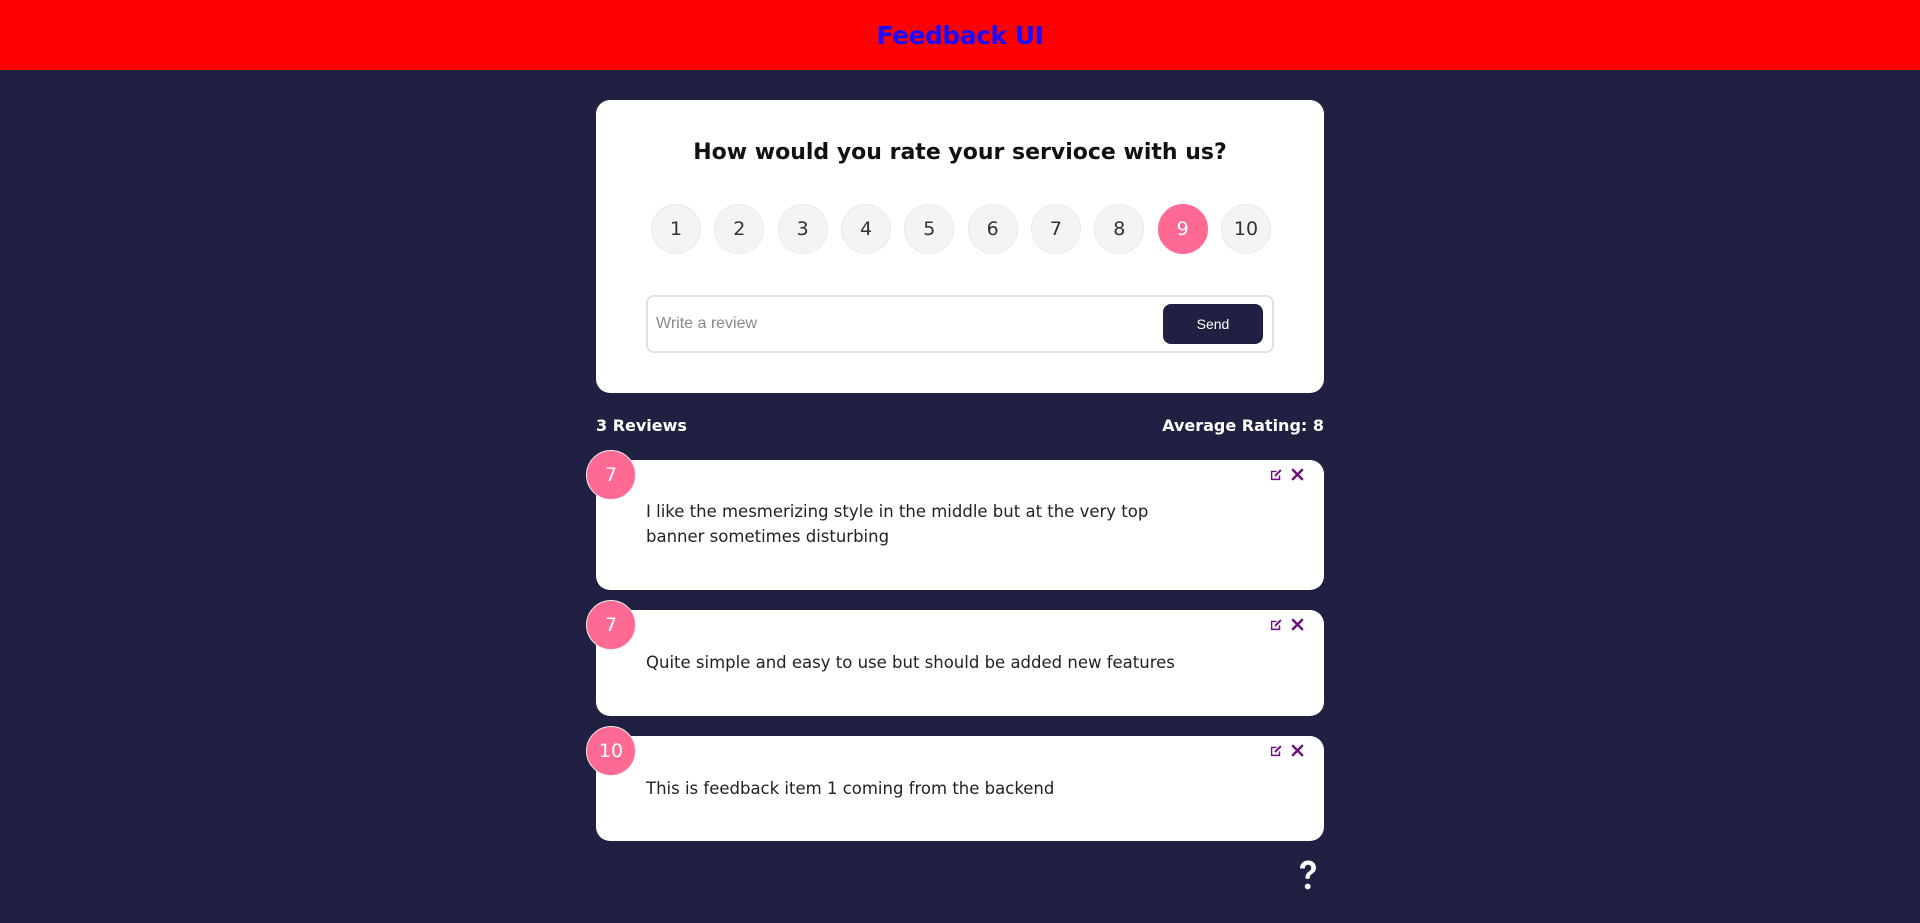  What do you see at coordinates (865, 229) in the screenshot?
I see `rating-option-4: 4` at bounding box center [865, 229].